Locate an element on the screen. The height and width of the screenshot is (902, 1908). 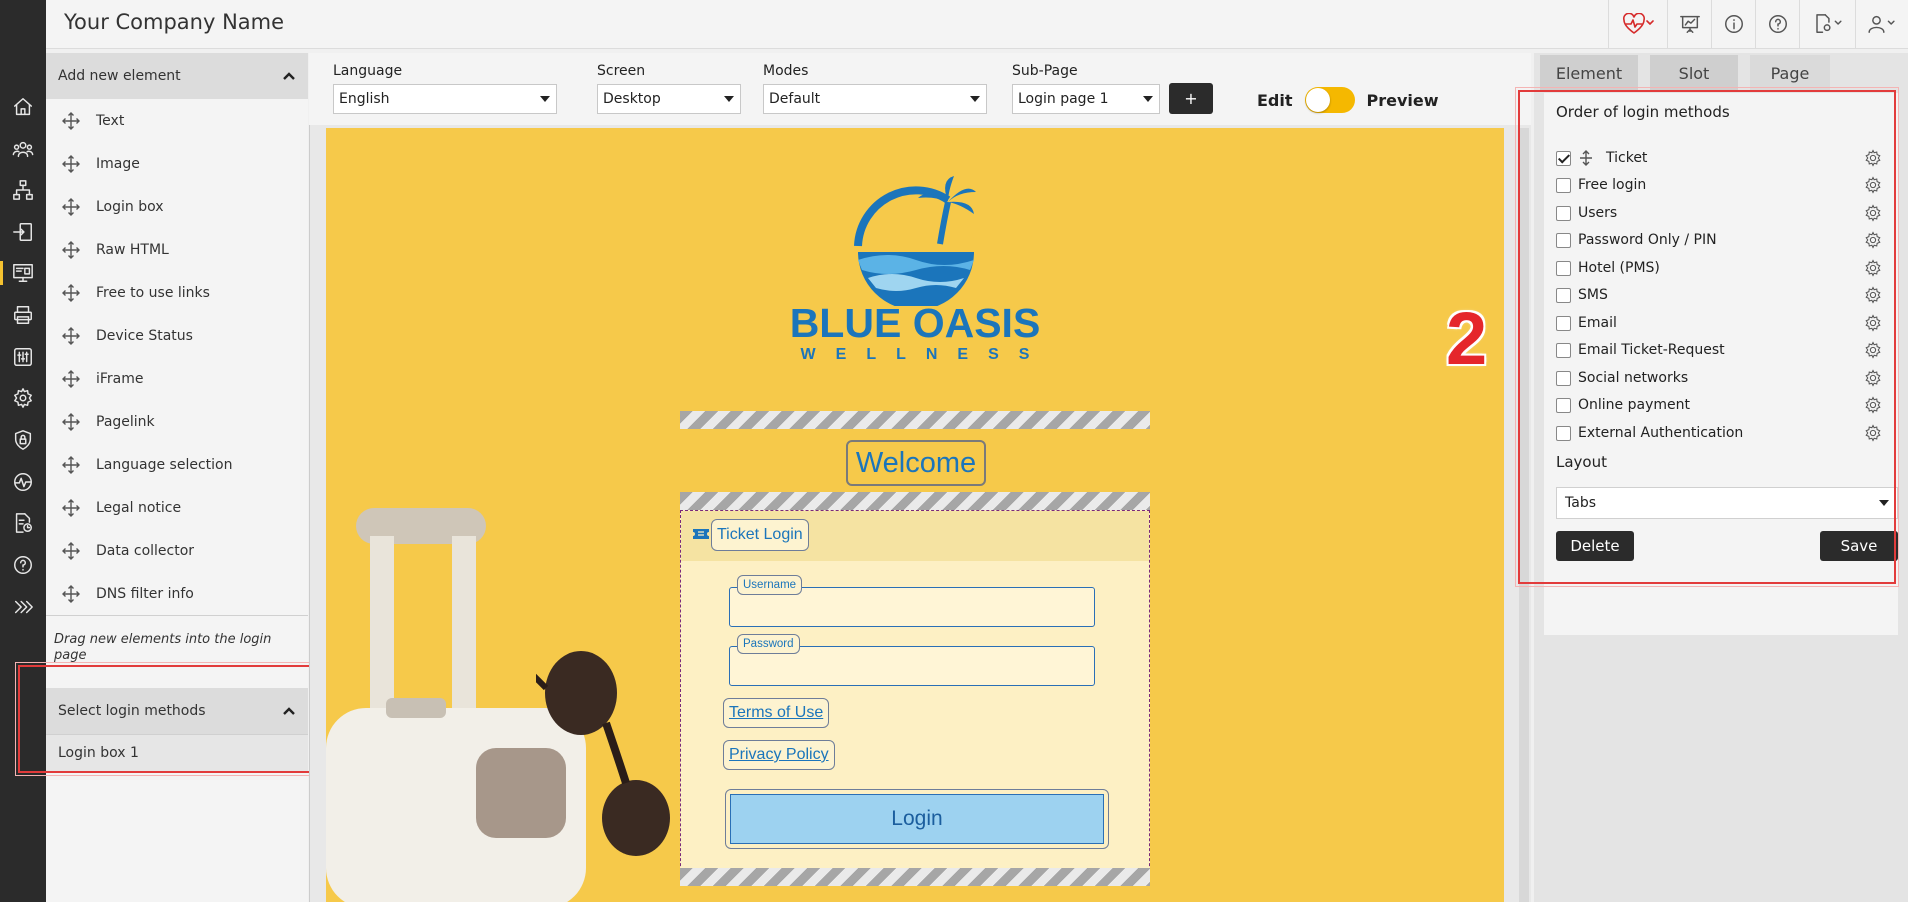
health-monitor-icon is located at coordinates (1638, 23).